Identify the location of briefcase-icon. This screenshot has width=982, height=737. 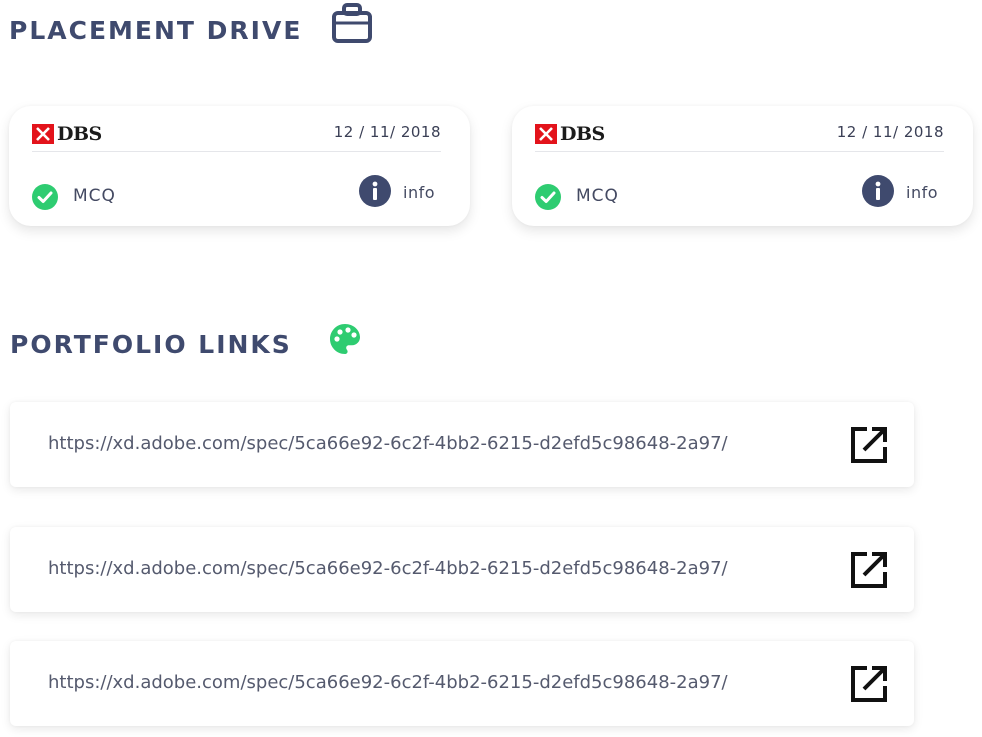
(352, 23).